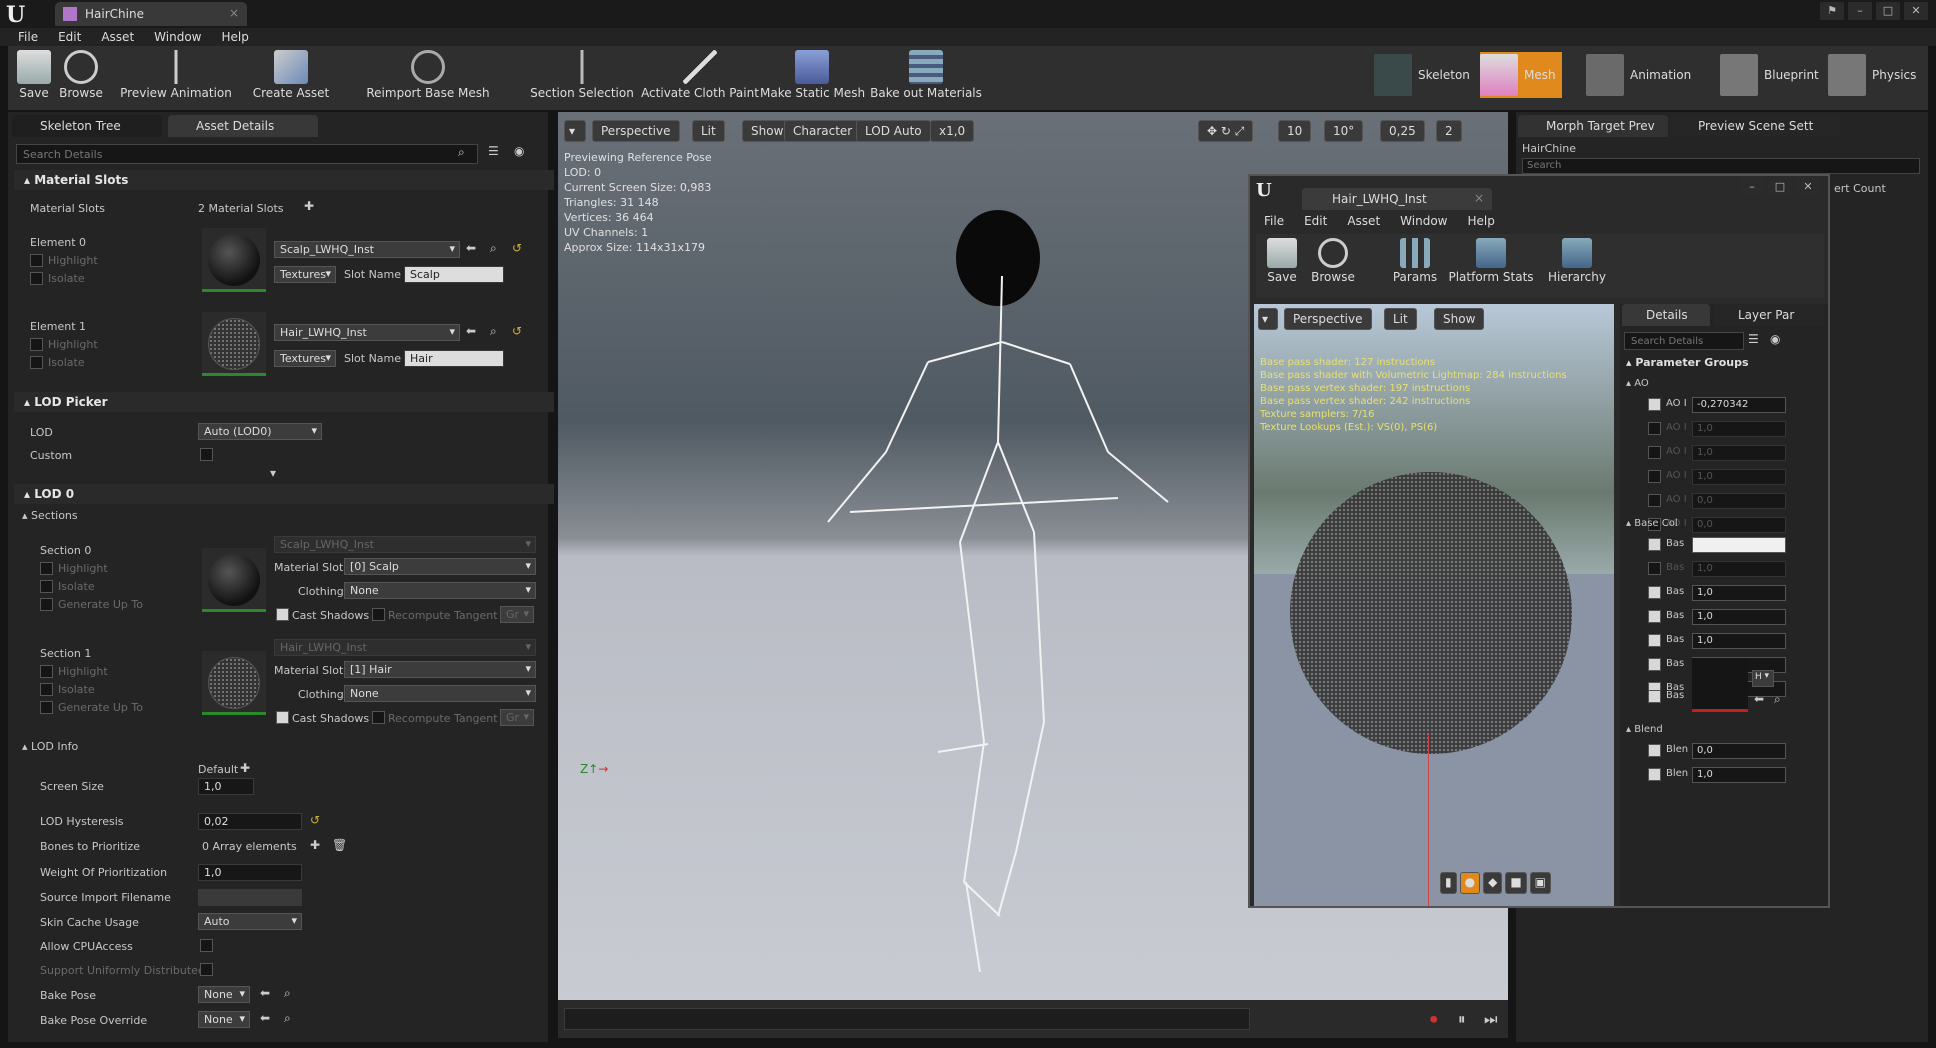  Describe the element at coordinates (273, 473) in the screenshot. I see `expand-arrow-icon: ▾` at that location.